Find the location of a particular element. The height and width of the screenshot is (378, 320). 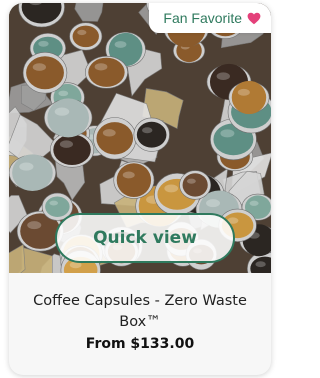

fan-favorite-badge: Fan Favorite is located at coordinates (210, 18).